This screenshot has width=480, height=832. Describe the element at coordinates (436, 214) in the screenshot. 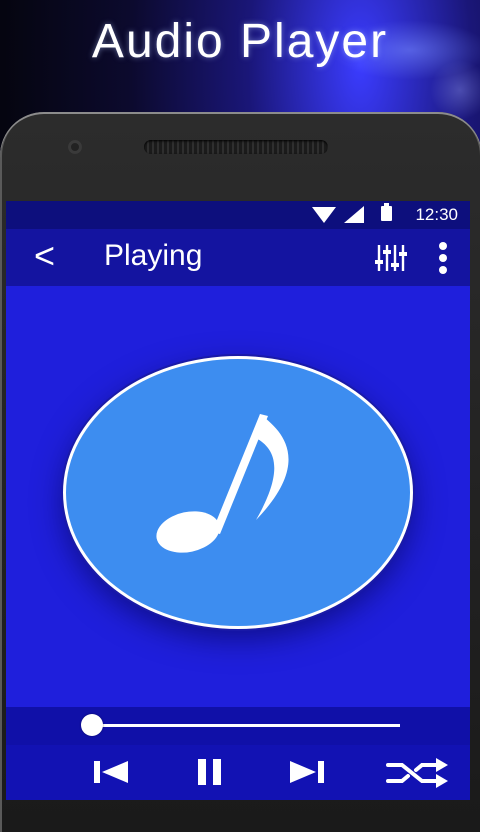

I see `status-time: 12:30` at that location.